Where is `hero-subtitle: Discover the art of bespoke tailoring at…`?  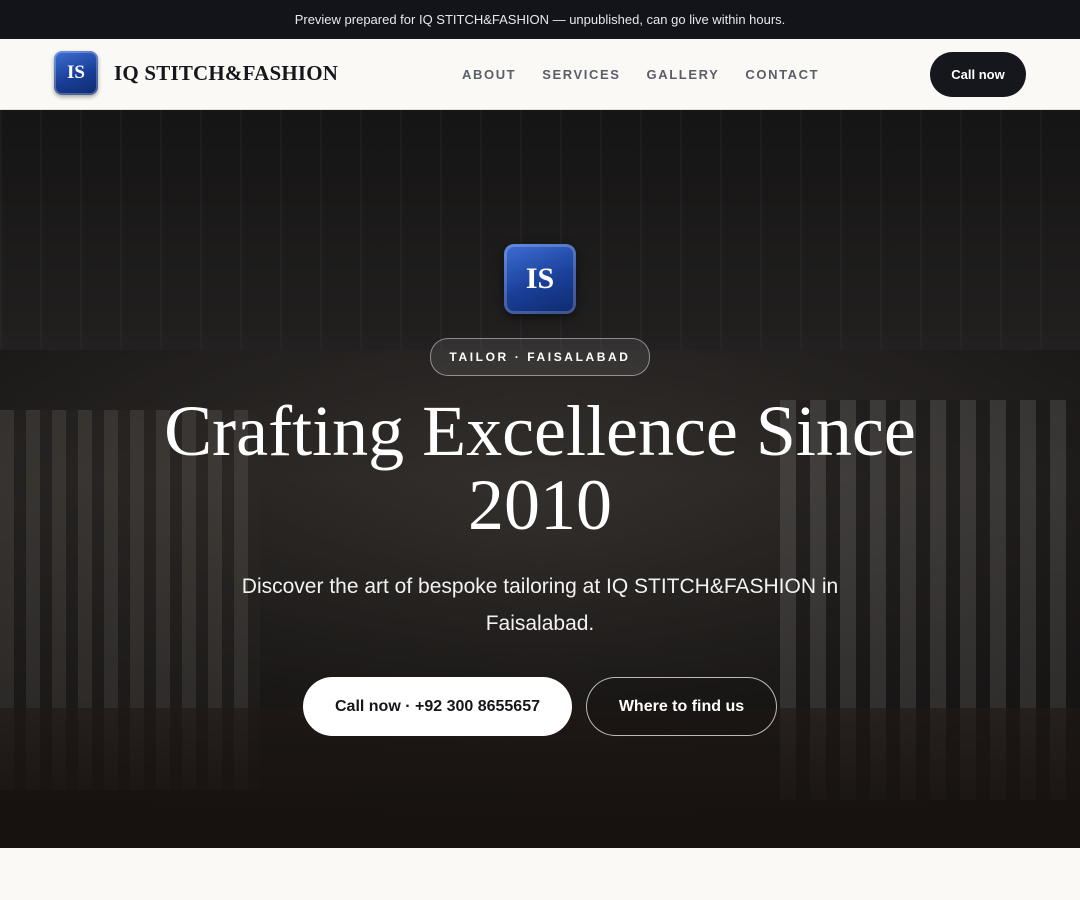
hero-subtitle: Discover the art of bespoke tailoring at… is located at coordinates (540, 605).